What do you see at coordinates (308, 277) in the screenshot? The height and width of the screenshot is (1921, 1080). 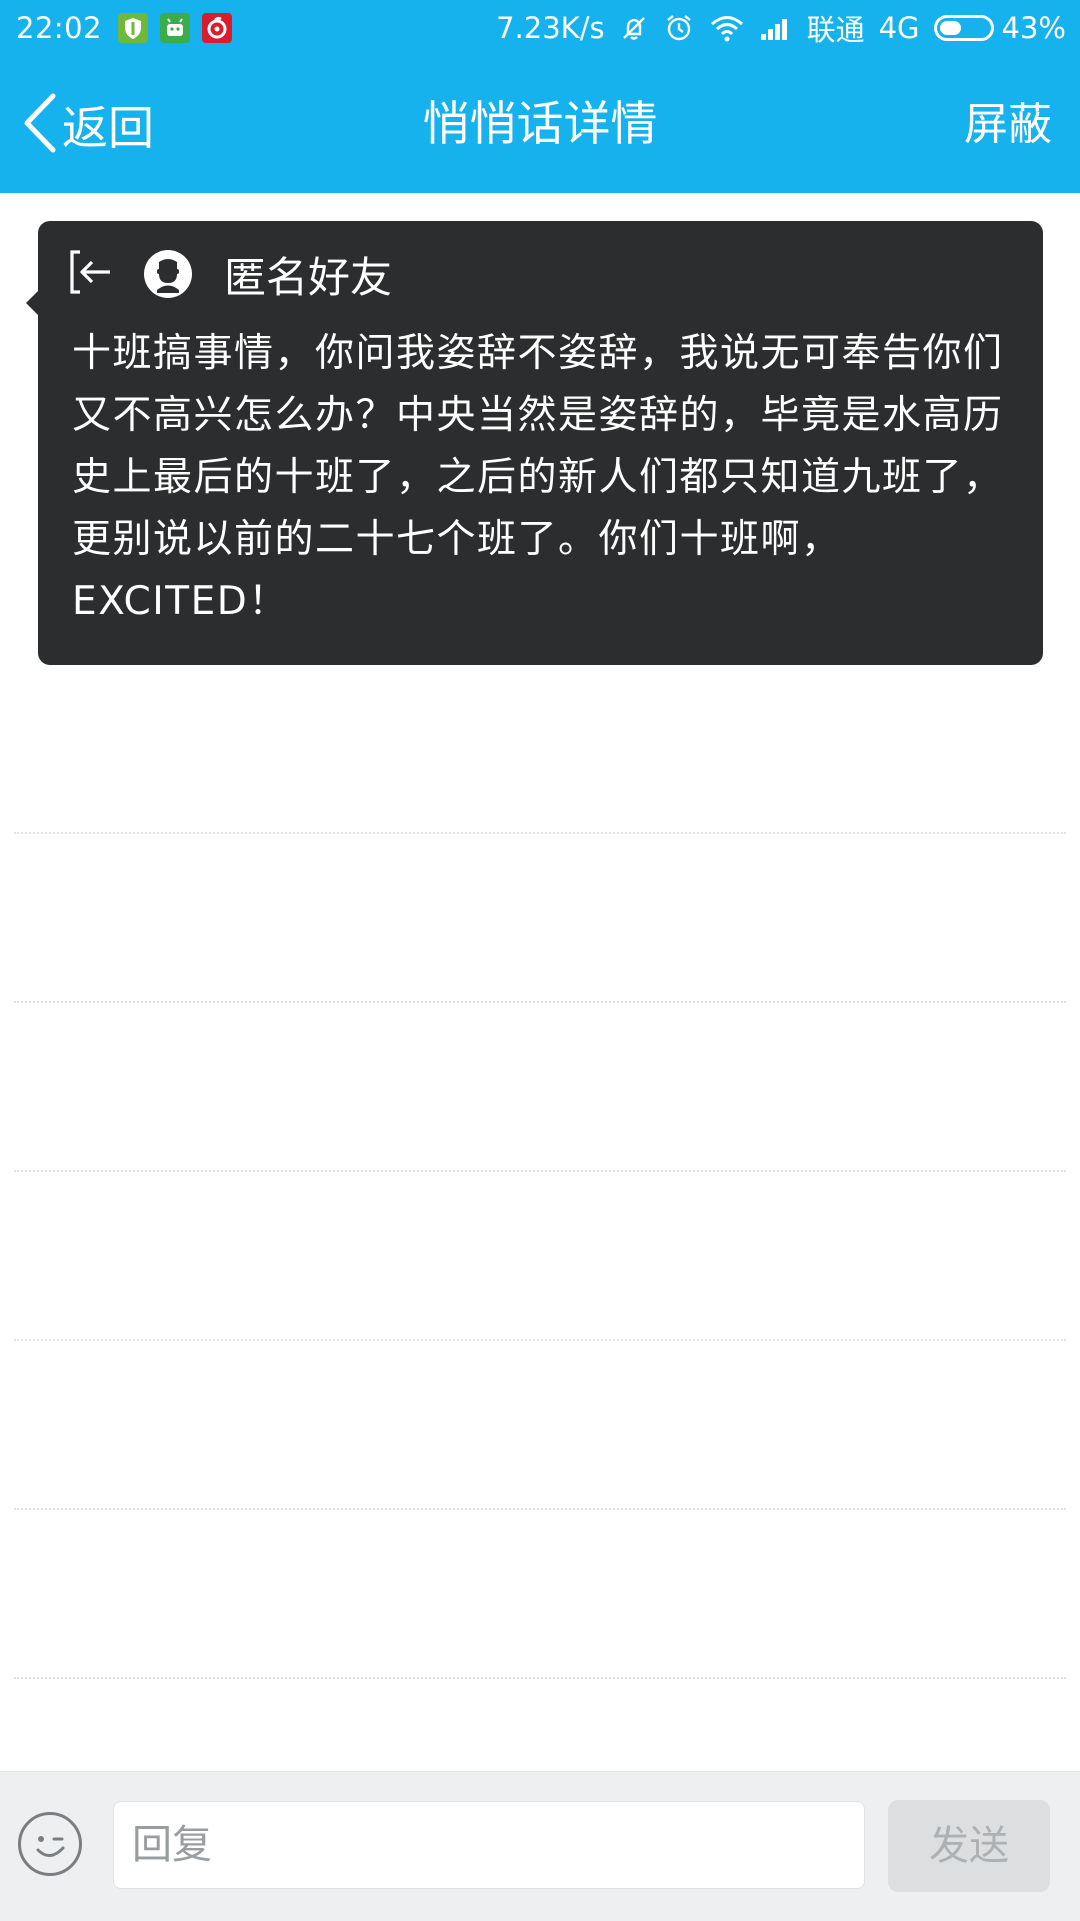 I see `sender-name: 匿名好友` at bounding box center [308, 277].